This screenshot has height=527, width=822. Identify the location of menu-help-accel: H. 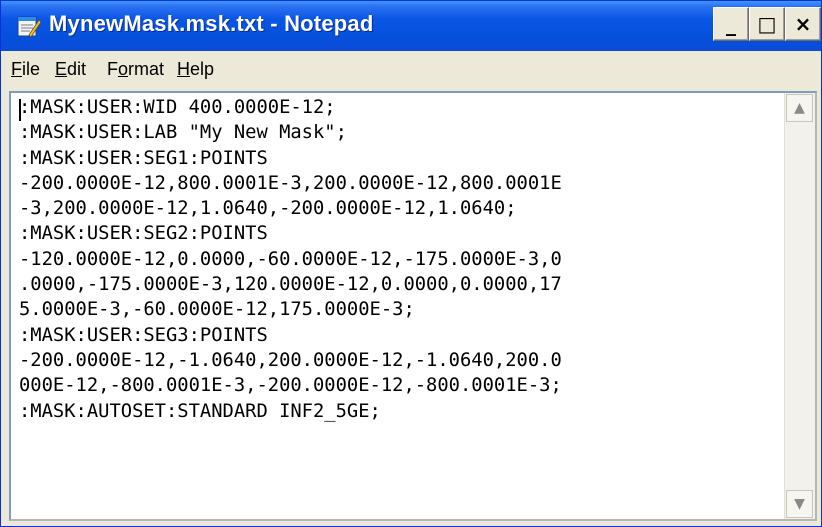
(183, 69).